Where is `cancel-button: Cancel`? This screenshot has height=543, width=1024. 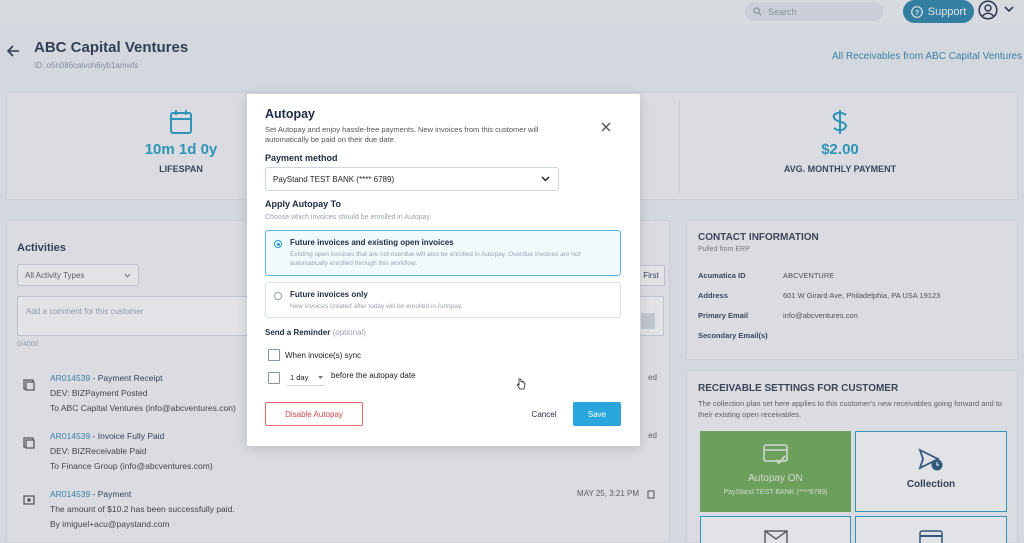 cancel-button: Cancel is located at coordinates (544, 414).